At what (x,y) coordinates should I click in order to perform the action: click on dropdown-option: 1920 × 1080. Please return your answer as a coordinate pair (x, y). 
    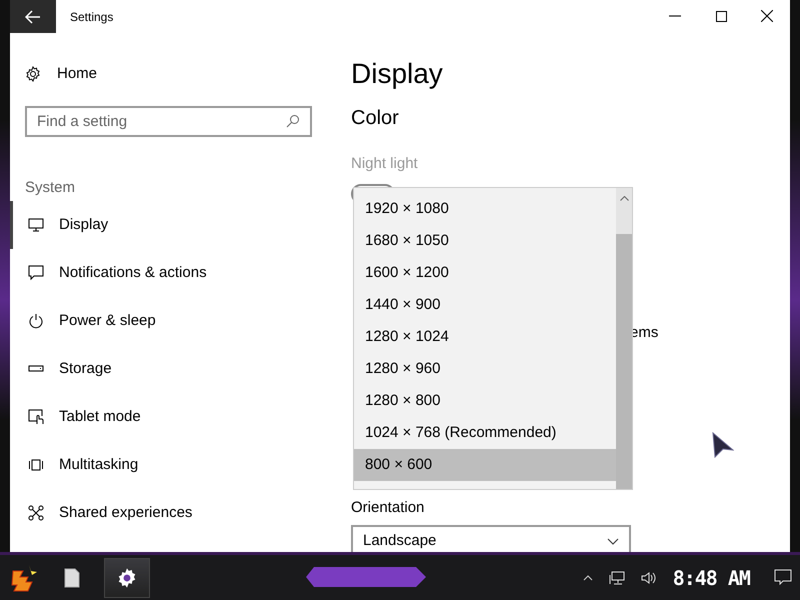
    Looking at the image, I should click on (485, 209).